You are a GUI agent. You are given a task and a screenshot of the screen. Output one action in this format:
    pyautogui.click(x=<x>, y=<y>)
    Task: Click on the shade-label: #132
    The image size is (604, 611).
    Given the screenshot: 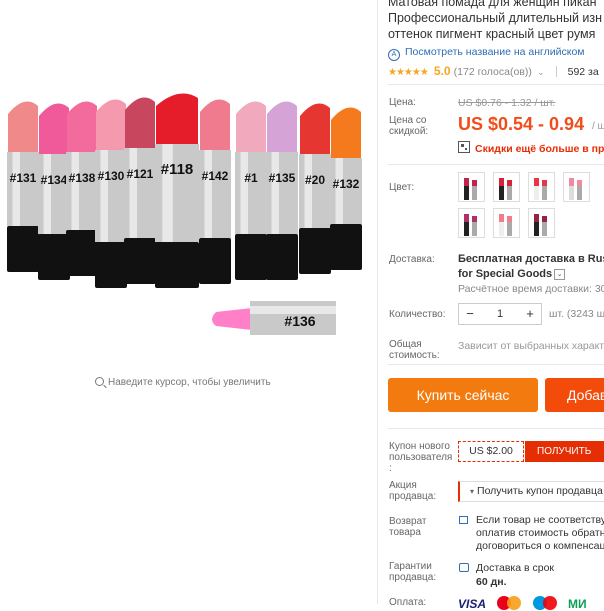 What is the action you would take?
    pyautogui.click(x=346, y=184)
    